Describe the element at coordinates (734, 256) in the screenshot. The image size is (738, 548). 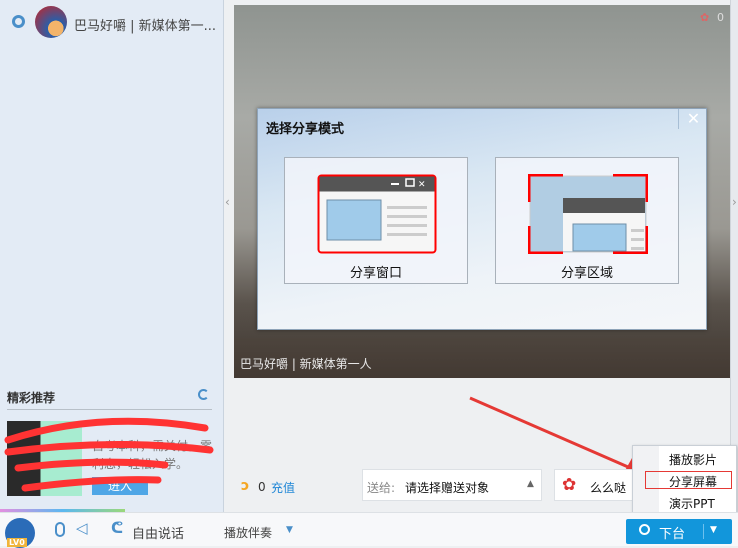
I see `right-strip: ›` at that location.